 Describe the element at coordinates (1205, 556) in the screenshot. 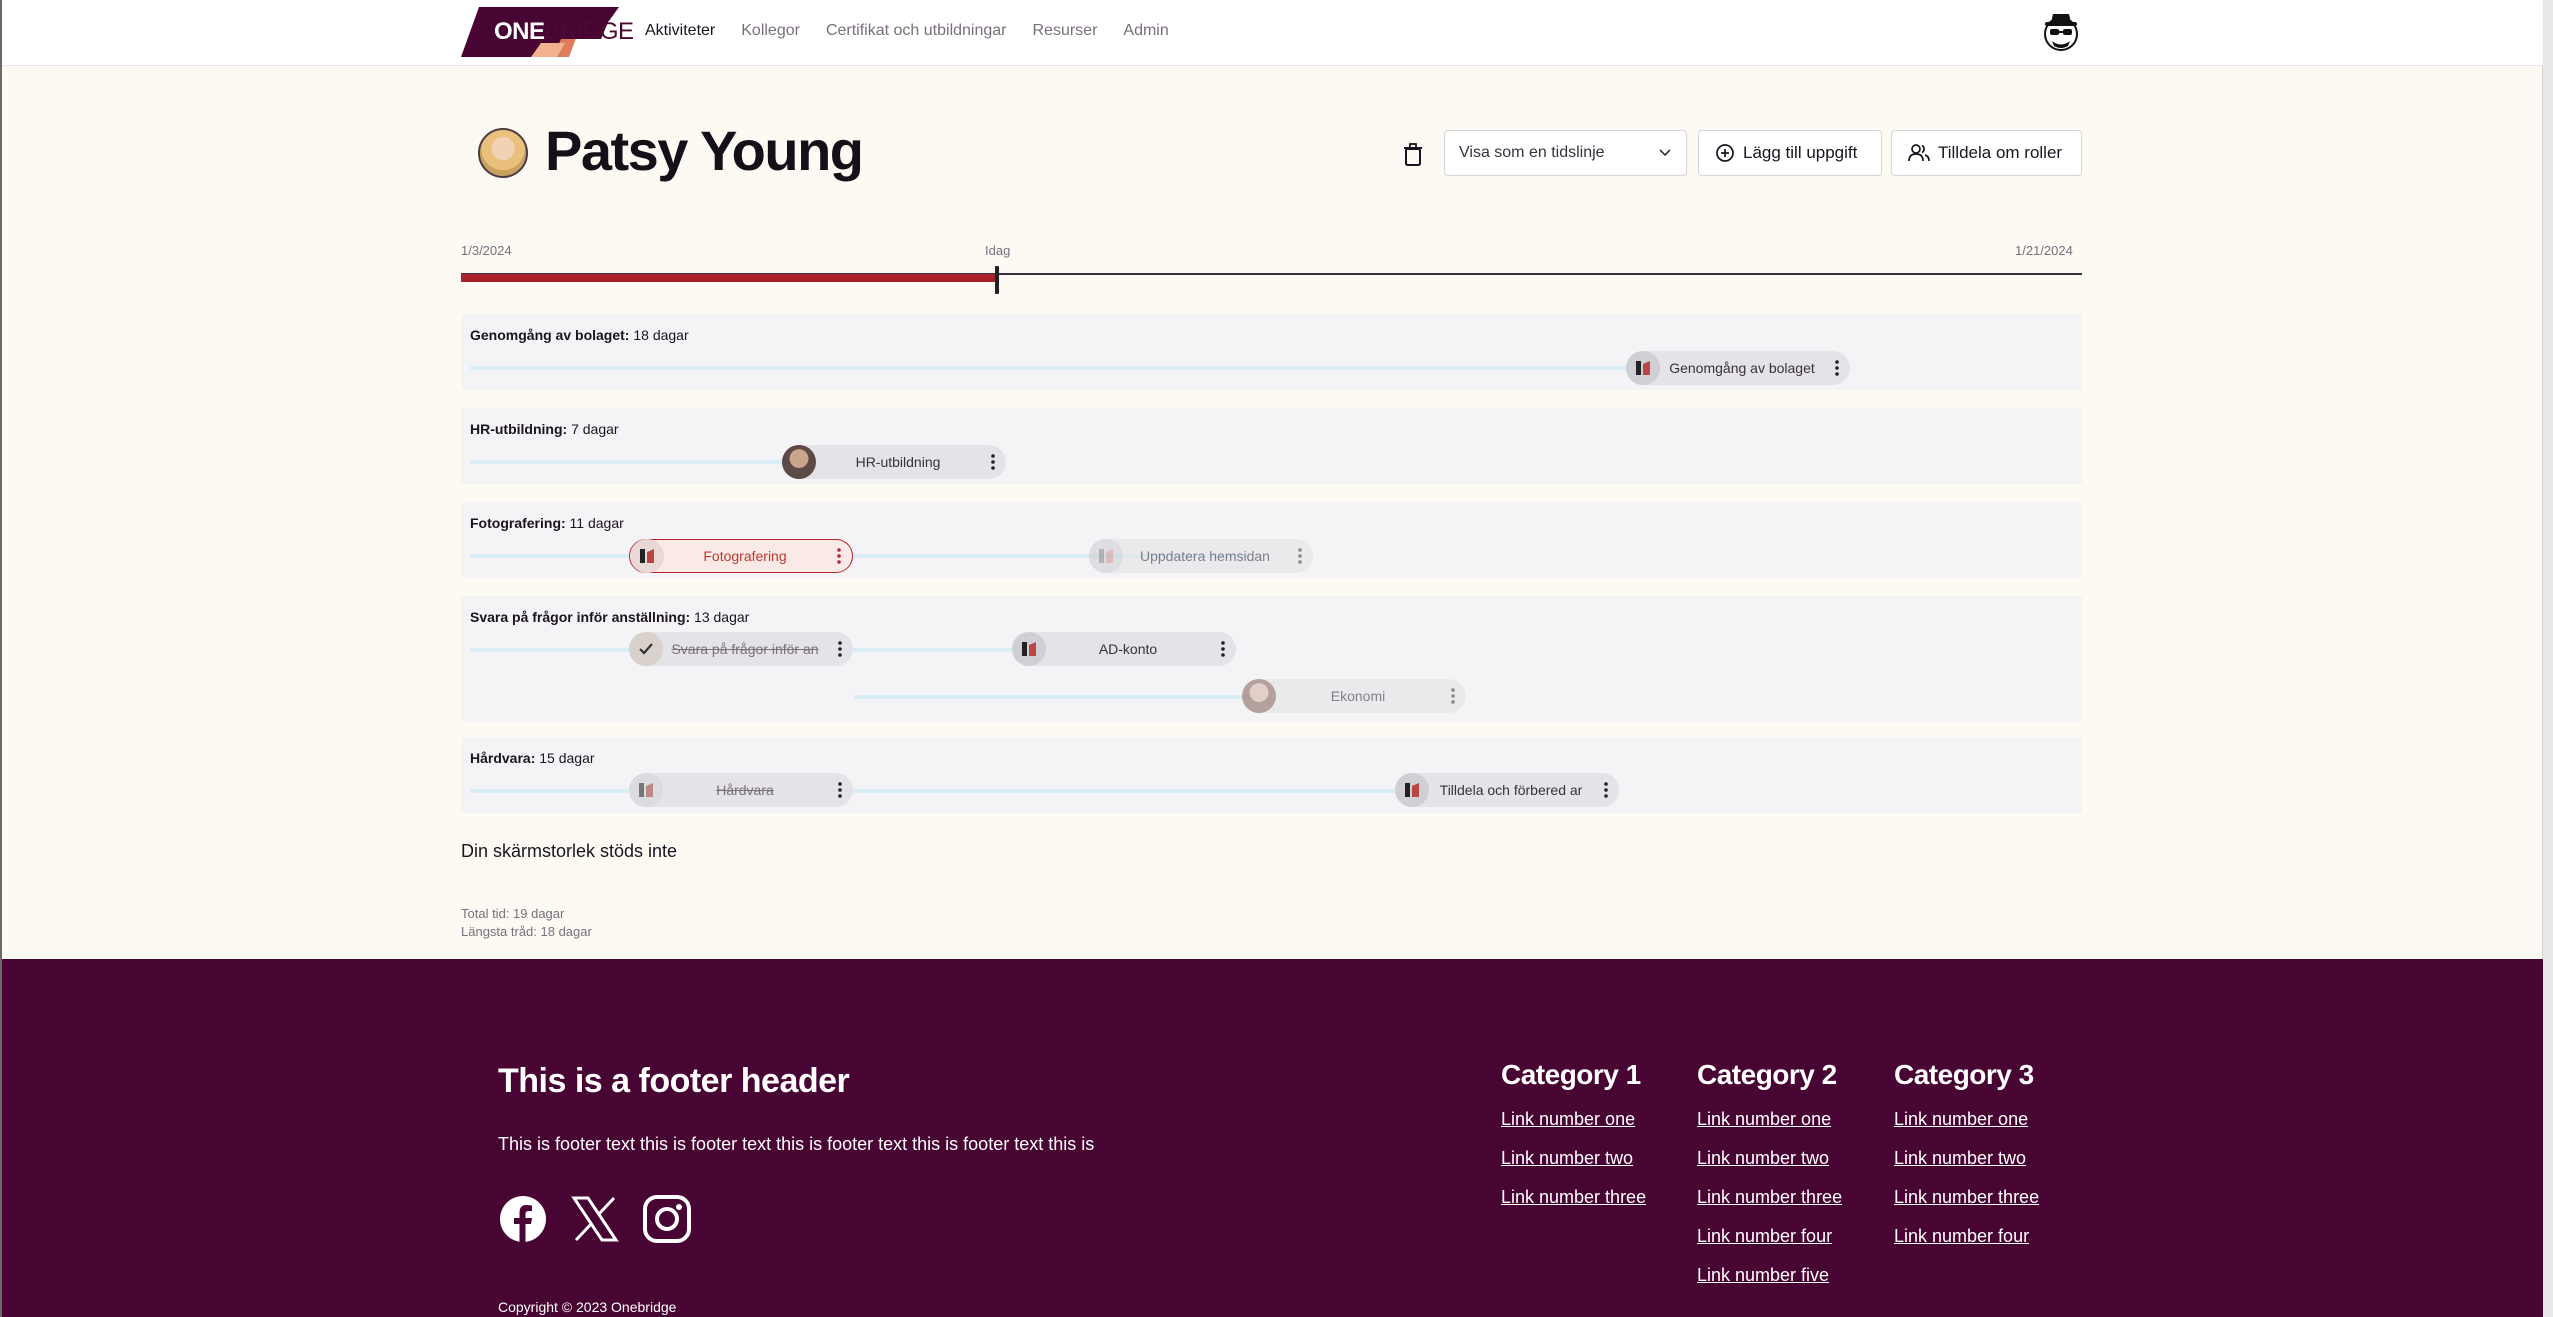

I see `task-label: Uppdatera hemsidan` at that location.